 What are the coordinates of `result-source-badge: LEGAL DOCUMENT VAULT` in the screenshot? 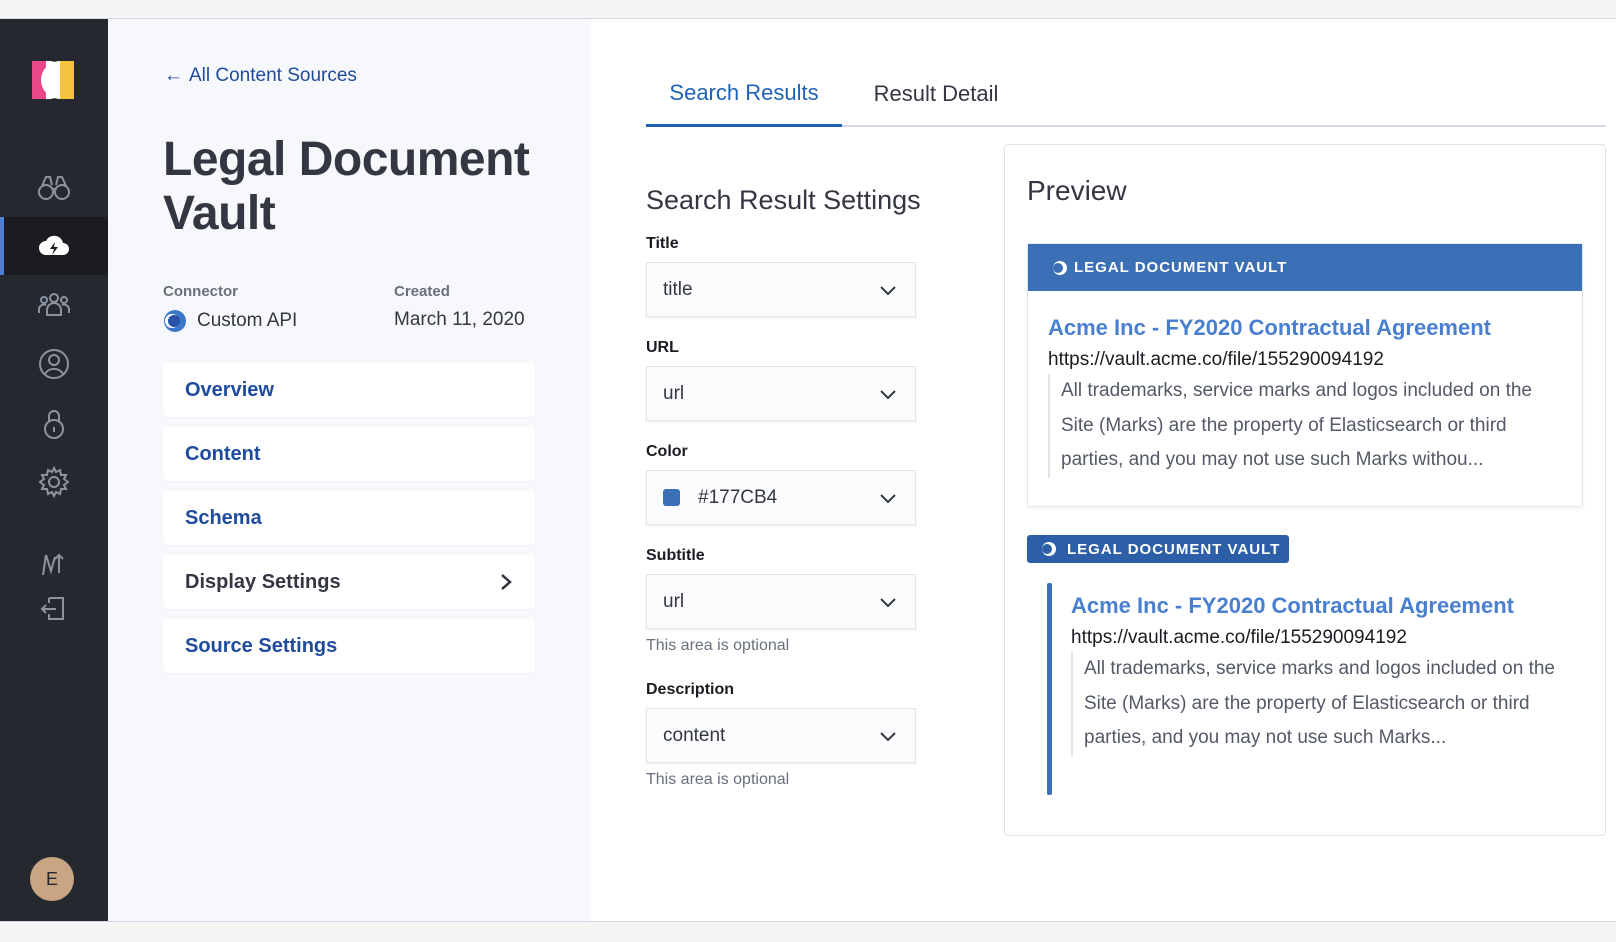 It's located at (1158, 549).